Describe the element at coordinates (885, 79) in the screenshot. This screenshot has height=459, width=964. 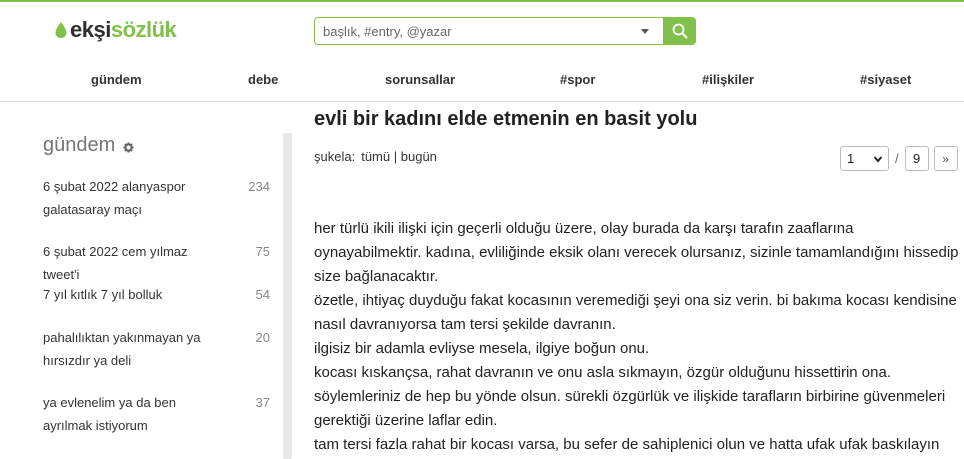
I see `nav-item-siyaset: #siyaset` at that location.